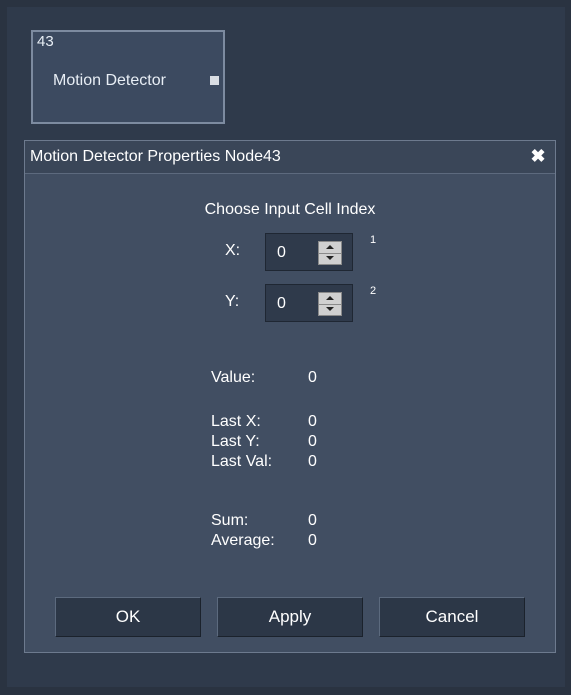 The height and width of the screenshot is (695, 571). Describe the element at coordinates (373, 291) in the screenshot. I see `y-superscript: 2` at that location.